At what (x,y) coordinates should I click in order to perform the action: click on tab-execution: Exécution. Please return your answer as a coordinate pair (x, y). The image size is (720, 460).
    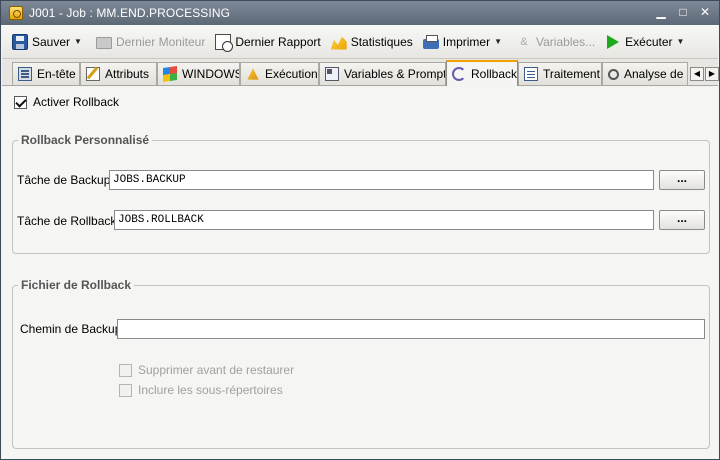
    Looking at the image, I should click on (279, 73).